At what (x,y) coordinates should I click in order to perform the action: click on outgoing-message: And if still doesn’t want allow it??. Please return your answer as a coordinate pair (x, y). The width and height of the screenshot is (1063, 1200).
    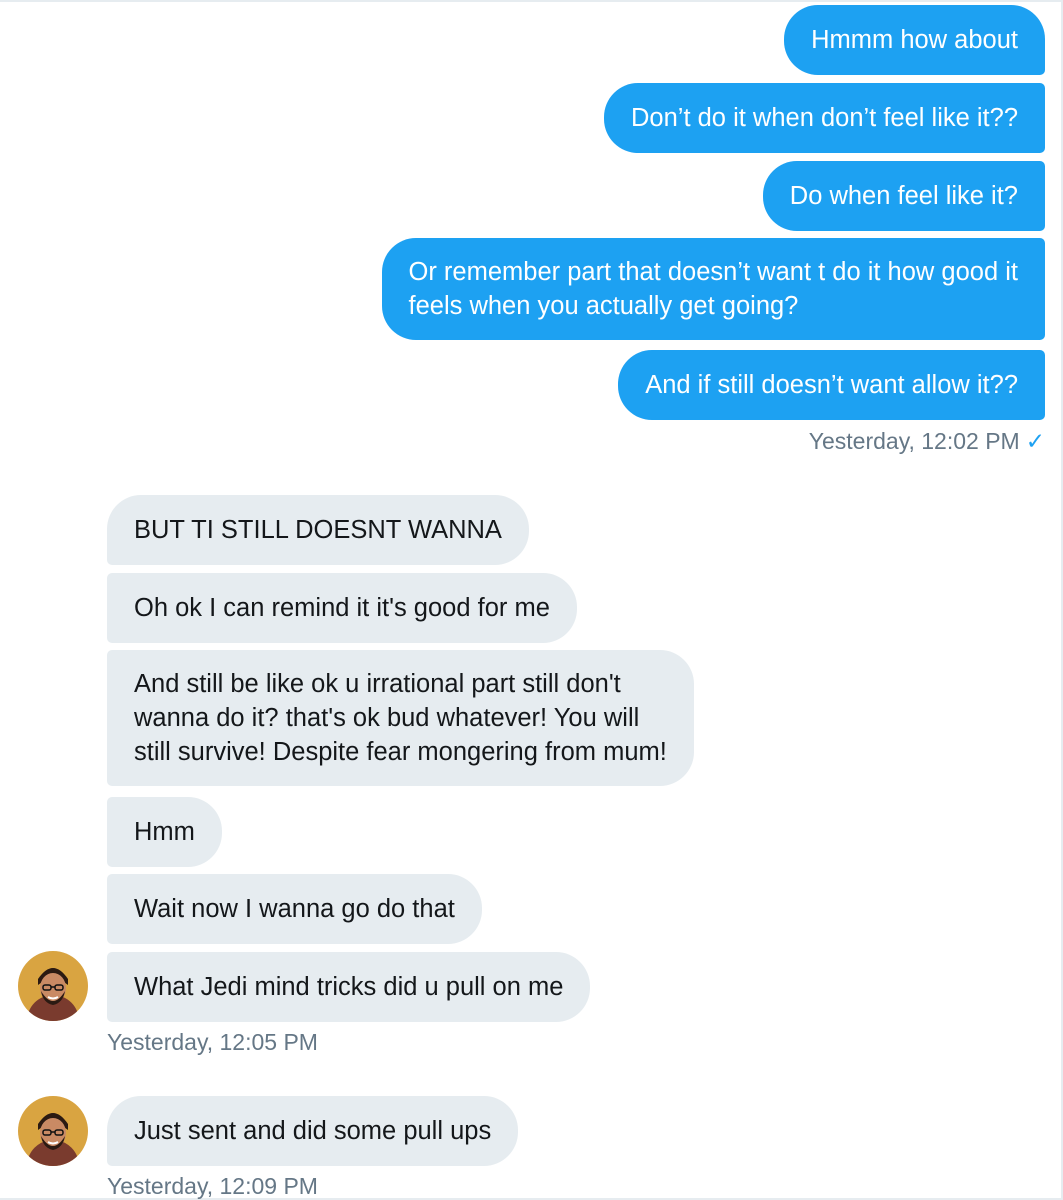
    Looking at the image, I should click on (831, 385).